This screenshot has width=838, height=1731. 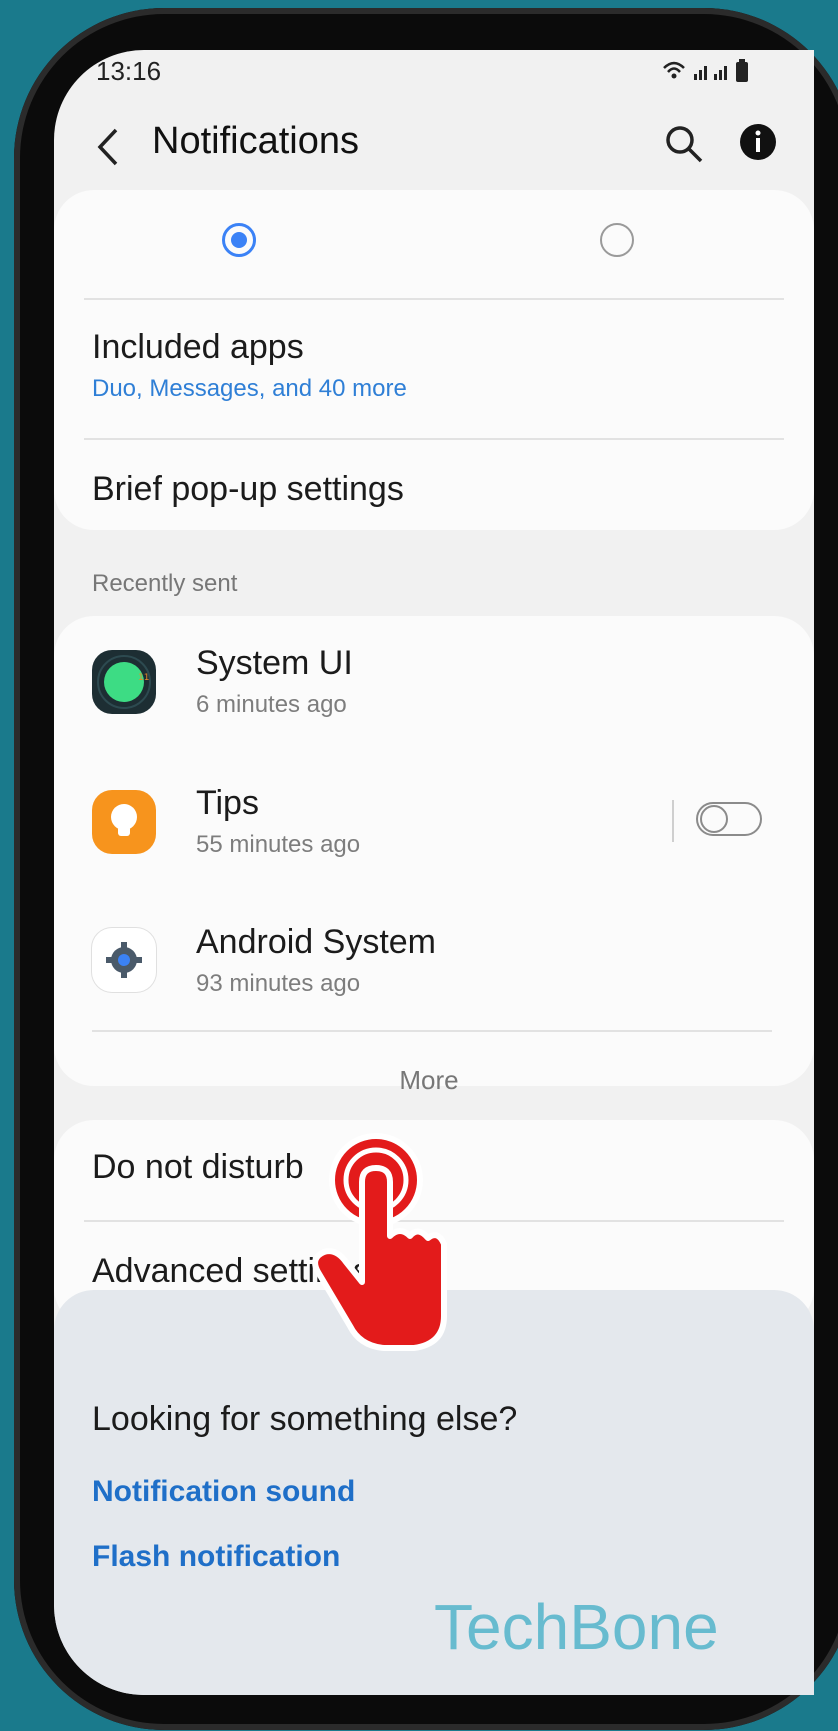 What do you see at coordinates (278, 983) in the screenshot?
I see `app-time: 93 minutes ago` at bounding box center [278, 983].